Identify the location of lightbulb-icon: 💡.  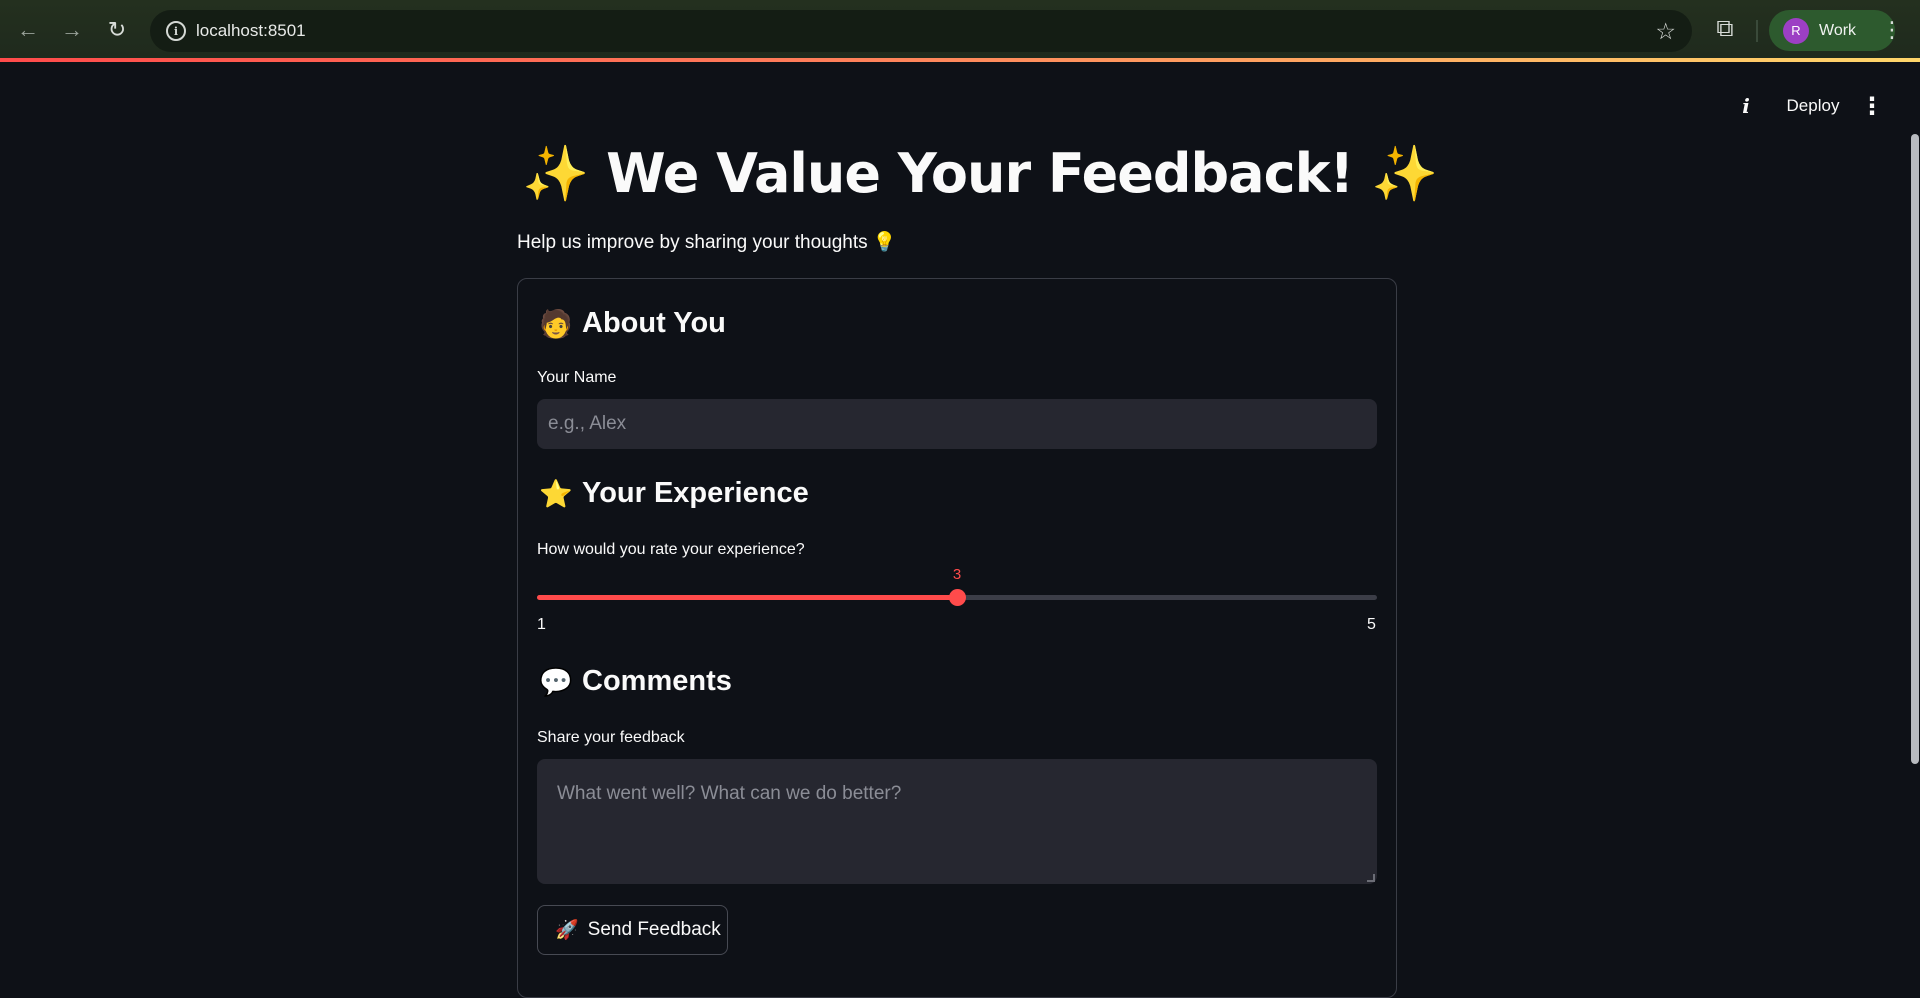
(884, 242).